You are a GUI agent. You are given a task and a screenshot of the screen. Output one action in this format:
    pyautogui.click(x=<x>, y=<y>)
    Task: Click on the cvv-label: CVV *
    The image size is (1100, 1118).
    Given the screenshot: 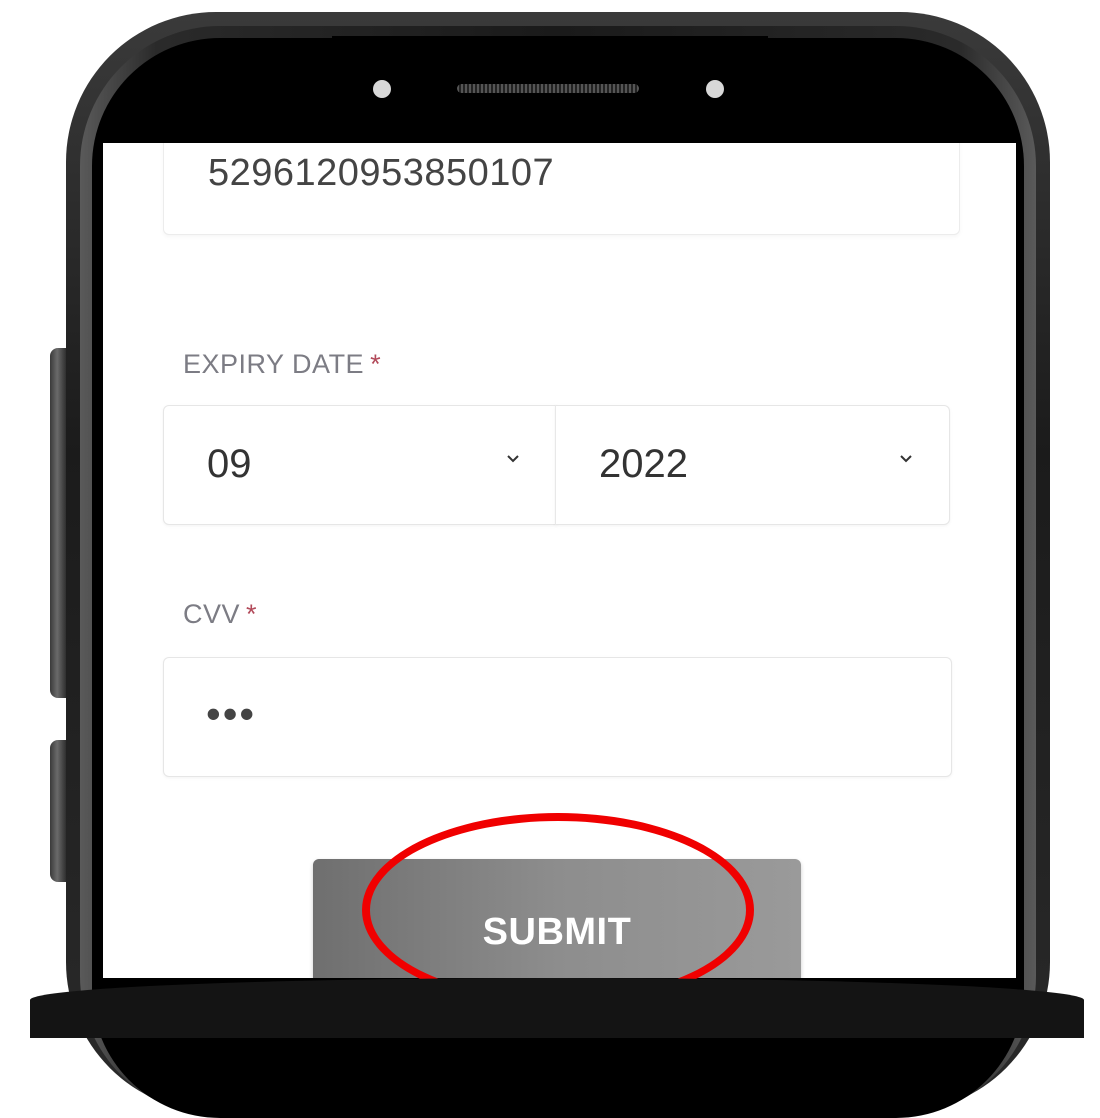 What is the action you would take?
    pyautogui.click(x=220, y=614)
    